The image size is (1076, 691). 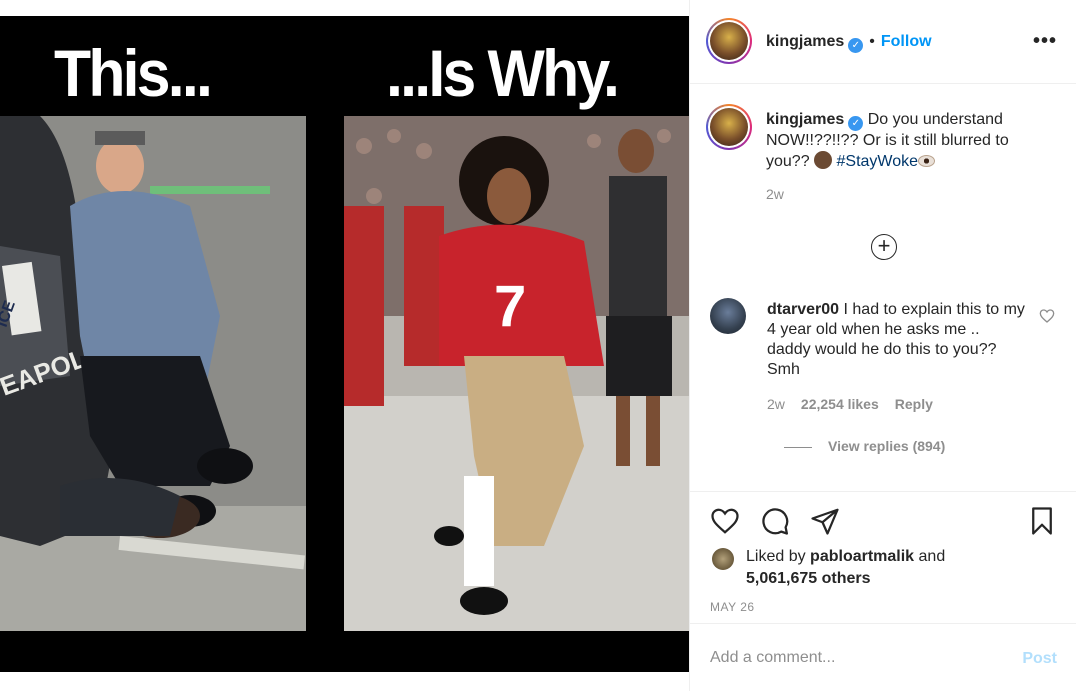 What do you see at coordinates (855, 658) in the screenshot?
I see `add-comment-input` at bounding box center [855, 658].